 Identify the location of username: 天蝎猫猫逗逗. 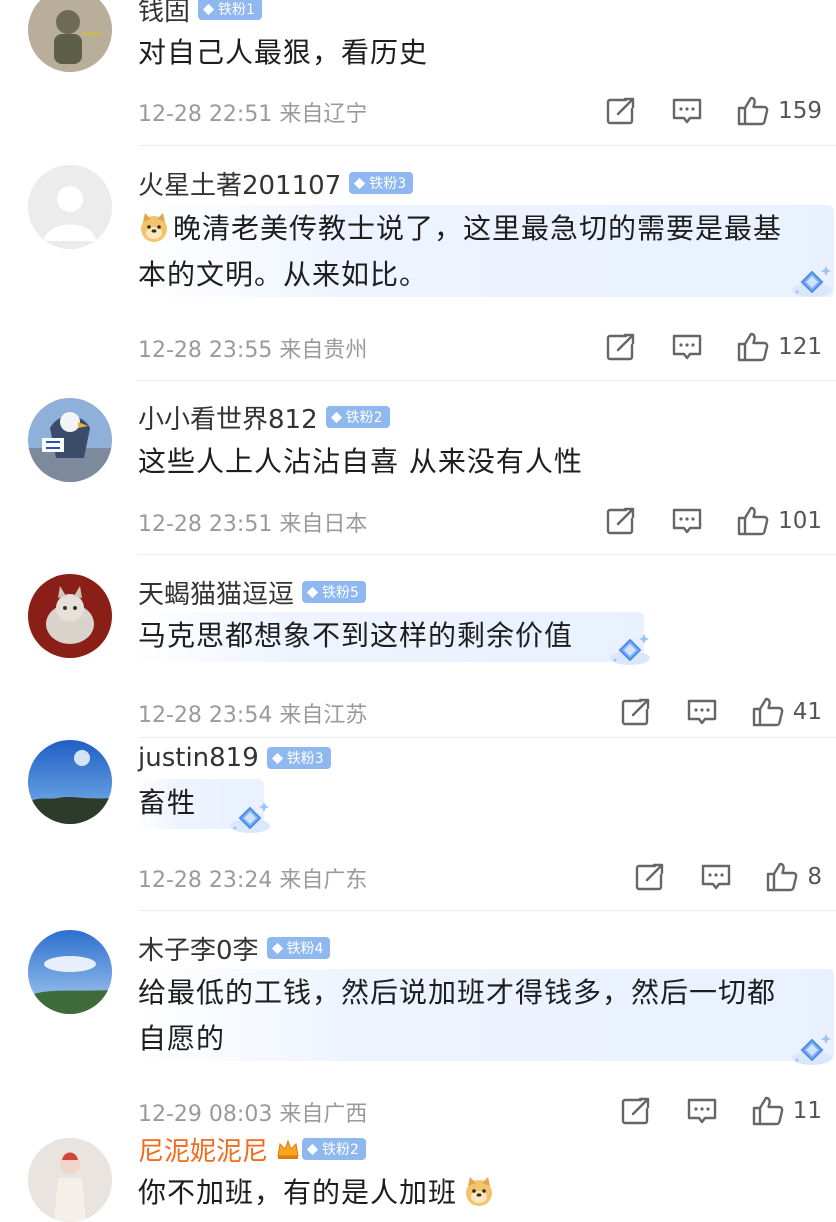
(216, 592).